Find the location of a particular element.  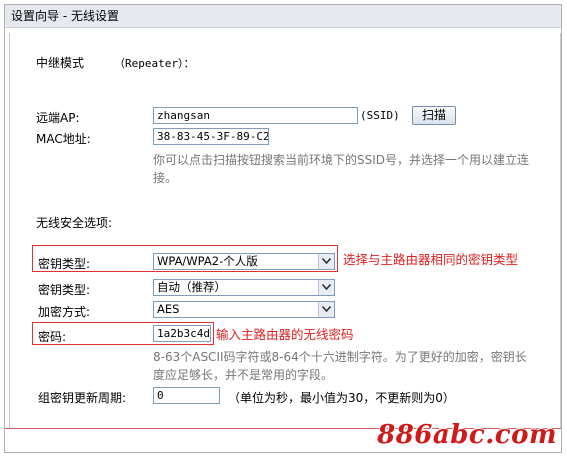

encryption-value: AES is located at coordinates (168, 309).